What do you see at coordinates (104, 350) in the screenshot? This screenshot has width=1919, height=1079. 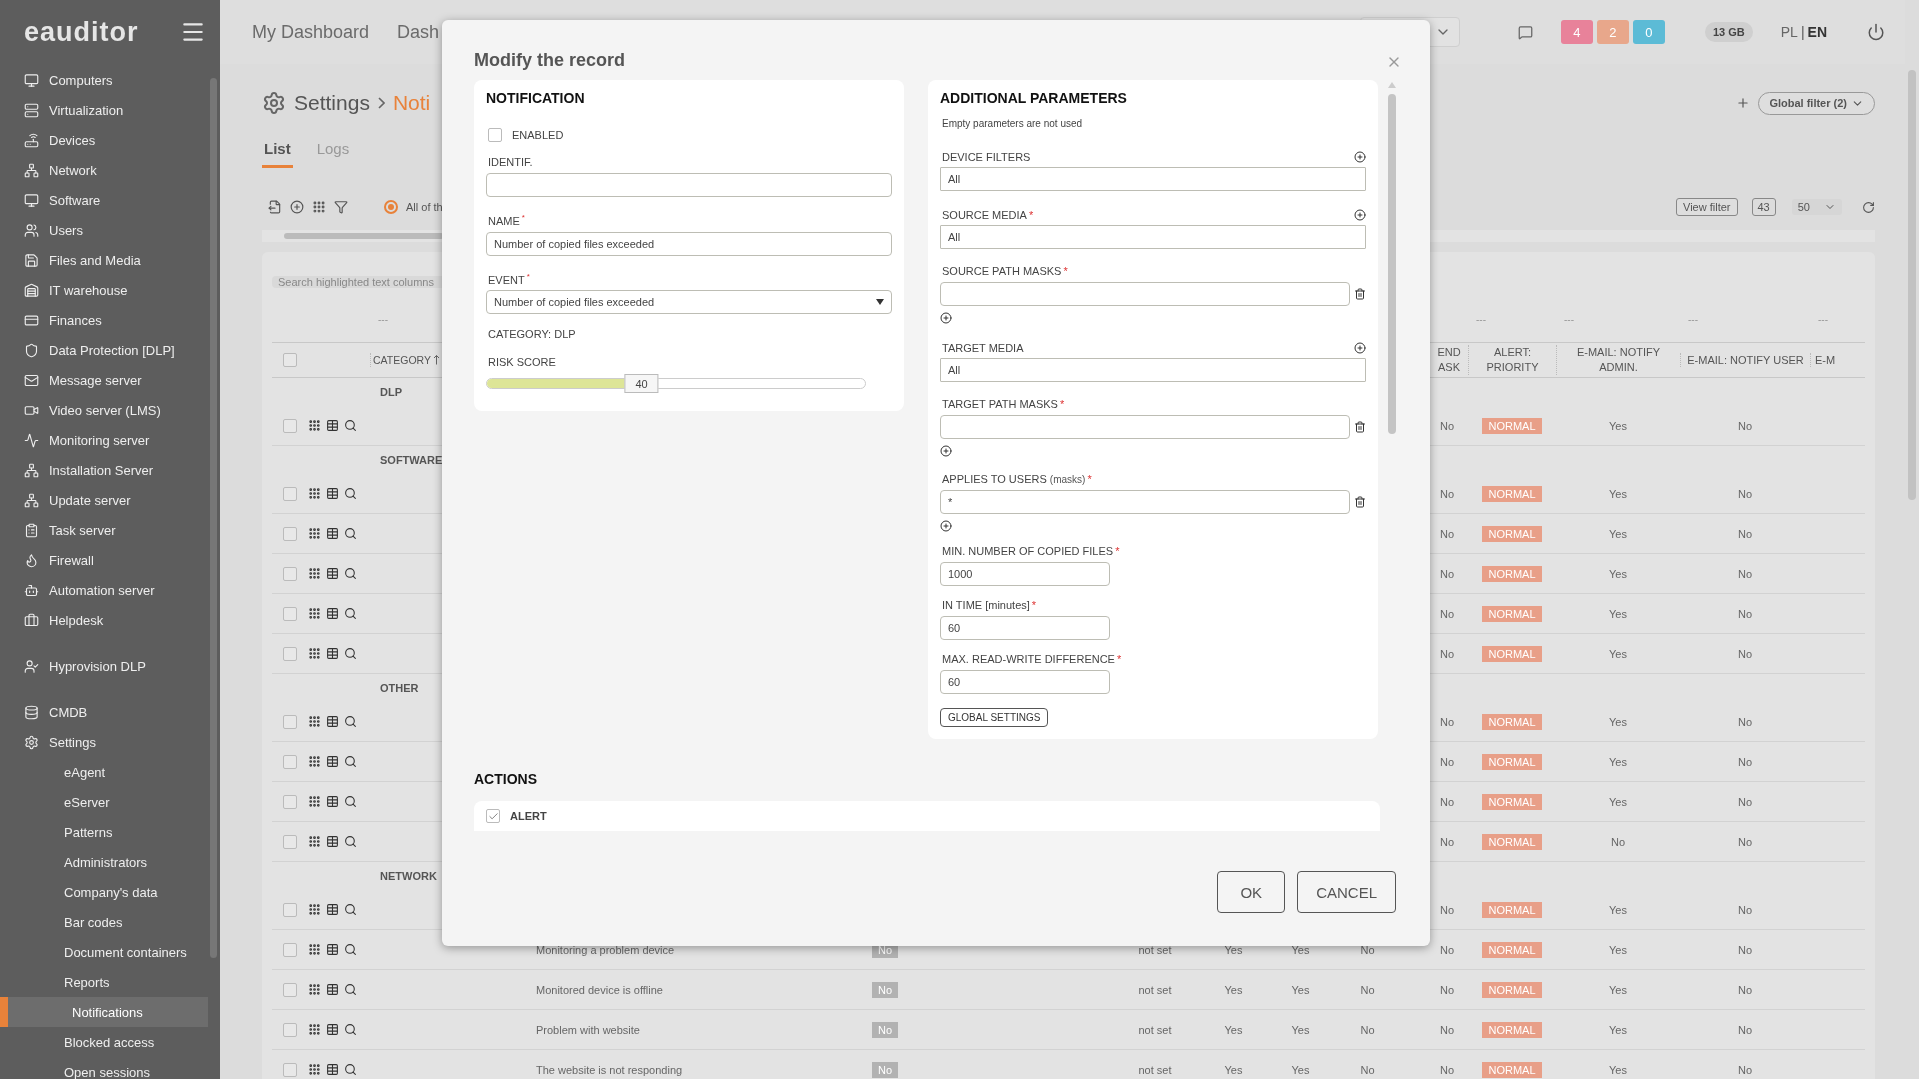 I see `sidebar-item: Data Protection [DLP]` at bounding box center [104, 350].